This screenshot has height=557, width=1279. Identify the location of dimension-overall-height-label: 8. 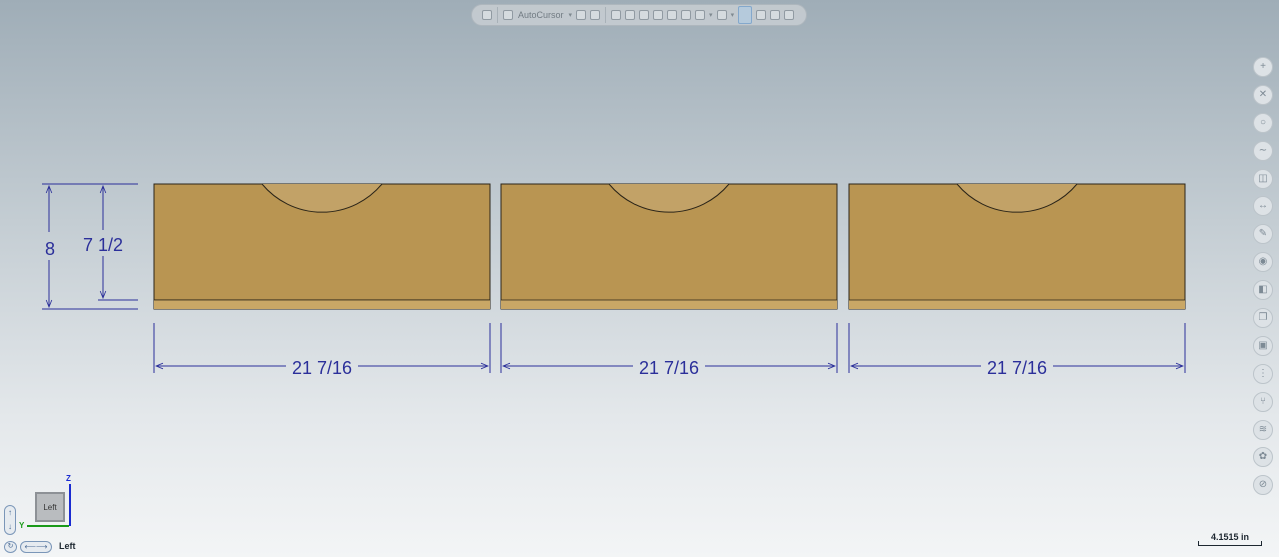
(50, 249).